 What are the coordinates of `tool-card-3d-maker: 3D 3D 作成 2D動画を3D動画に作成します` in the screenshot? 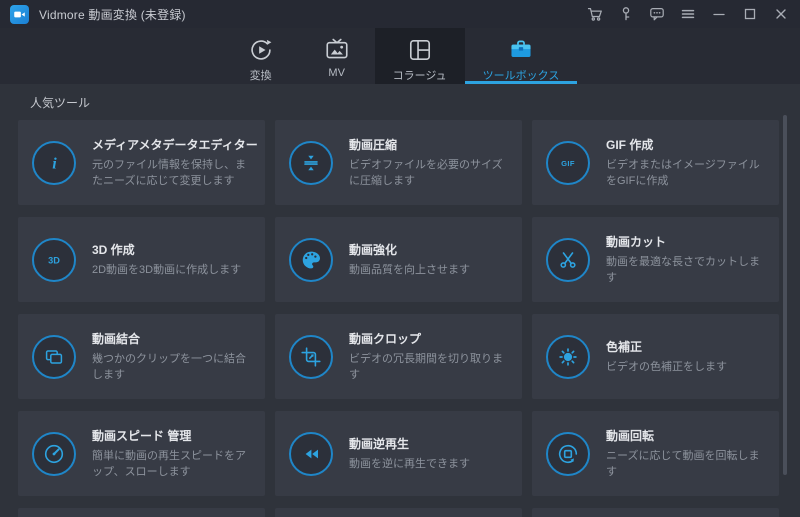 It's located at (141, 259).